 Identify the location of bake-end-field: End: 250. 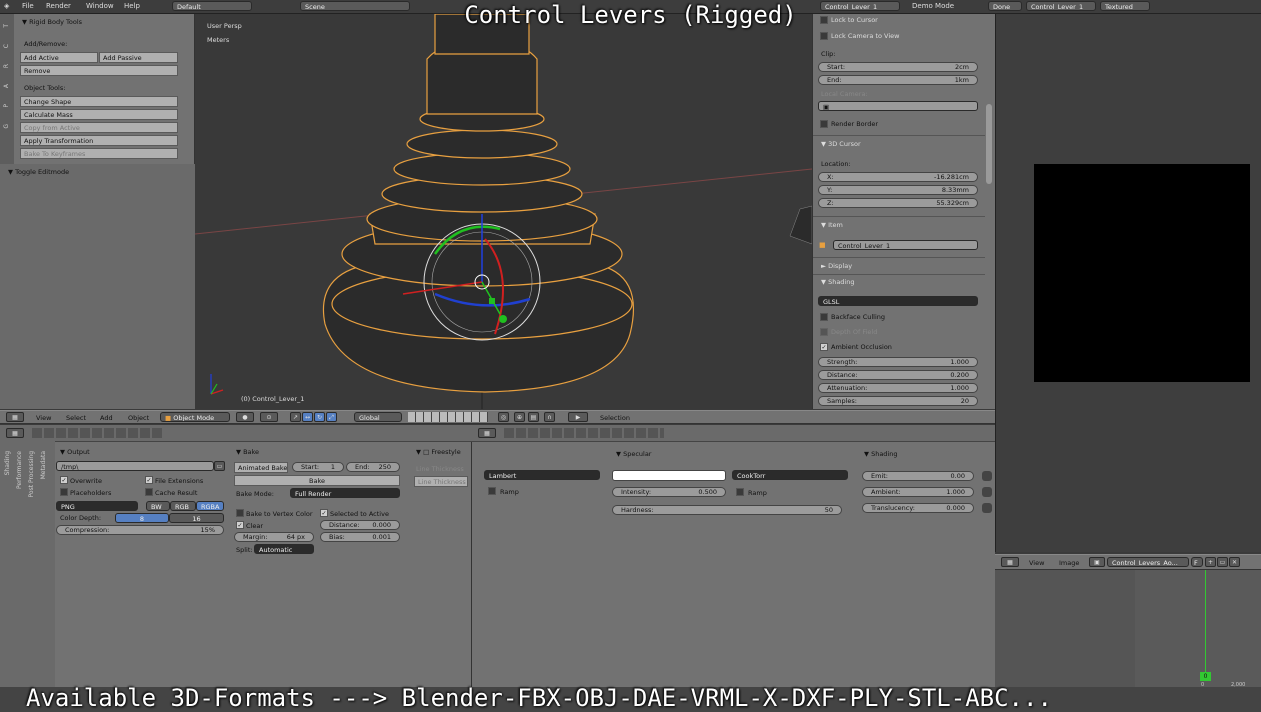
(373, 467).